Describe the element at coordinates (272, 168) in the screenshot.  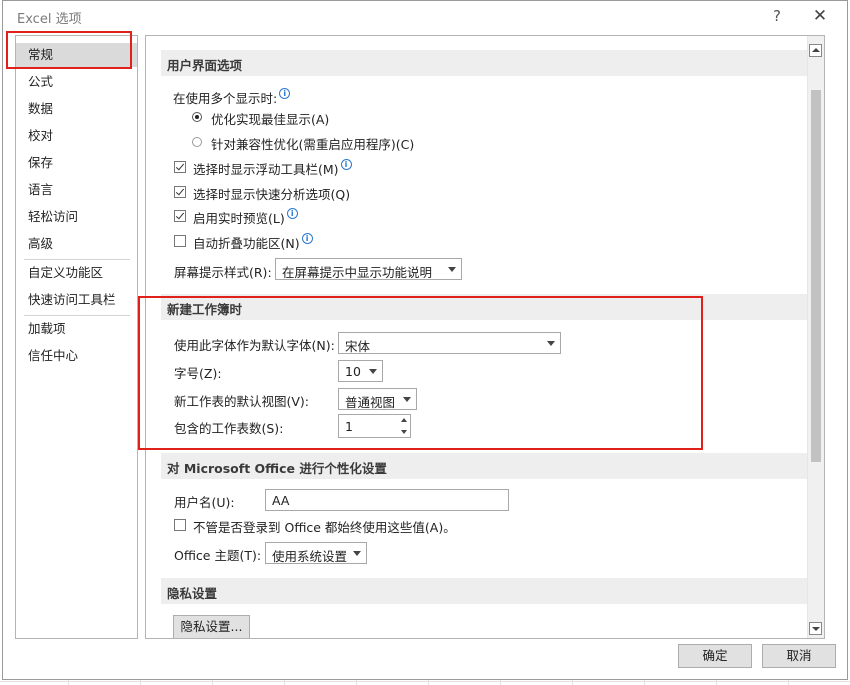
I see `checkbox-mini-toolbar-label: 选择时显示浮动工具栏(M) i` at that location.